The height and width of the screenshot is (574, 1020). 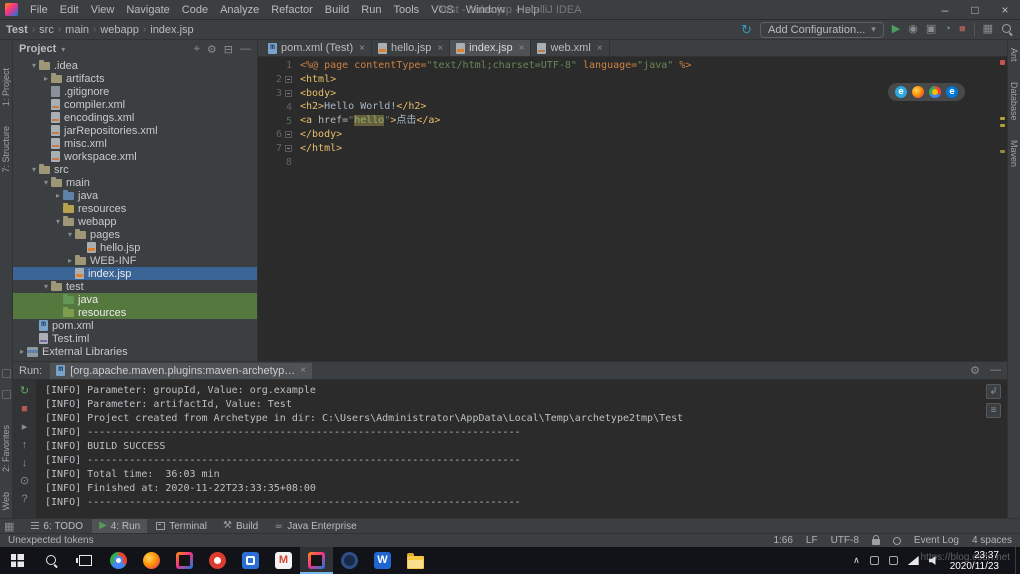 I want to click on read-only-lock-icon, so click(x=875, y=540).